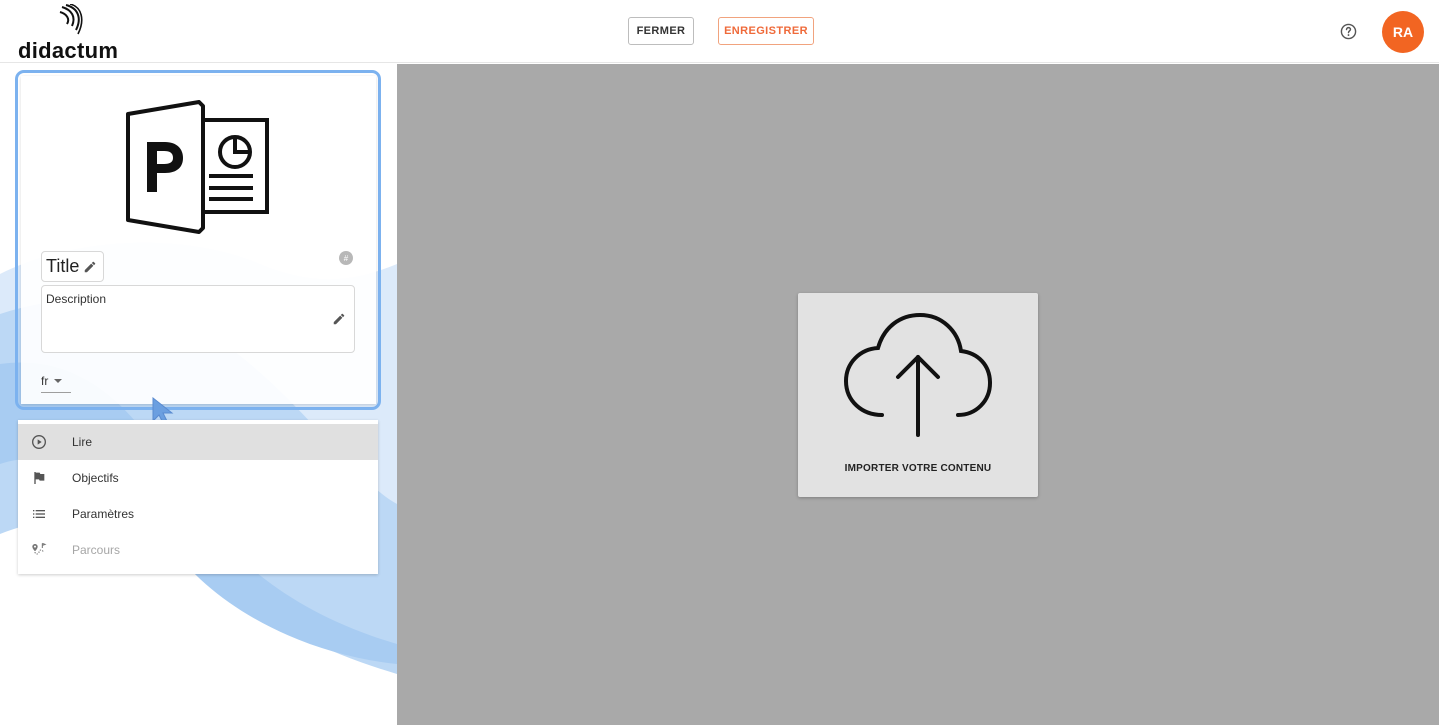 Image resolution: width=1439 pixels, height=725 pixels. I want to click on help-circle-icon, so click(1348, 31).